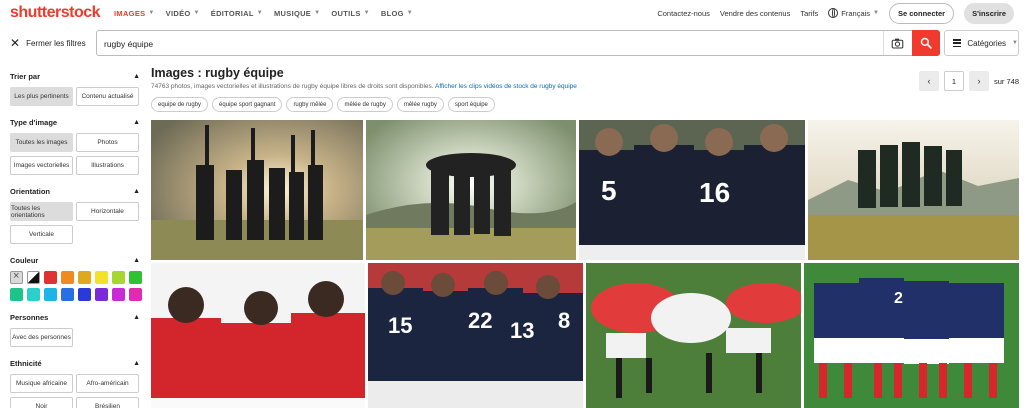  What do you see at coordinates (178, 13) in the screenshot?
I see `nav-video-label: VIDÉO` at bounding box center [178, 13].